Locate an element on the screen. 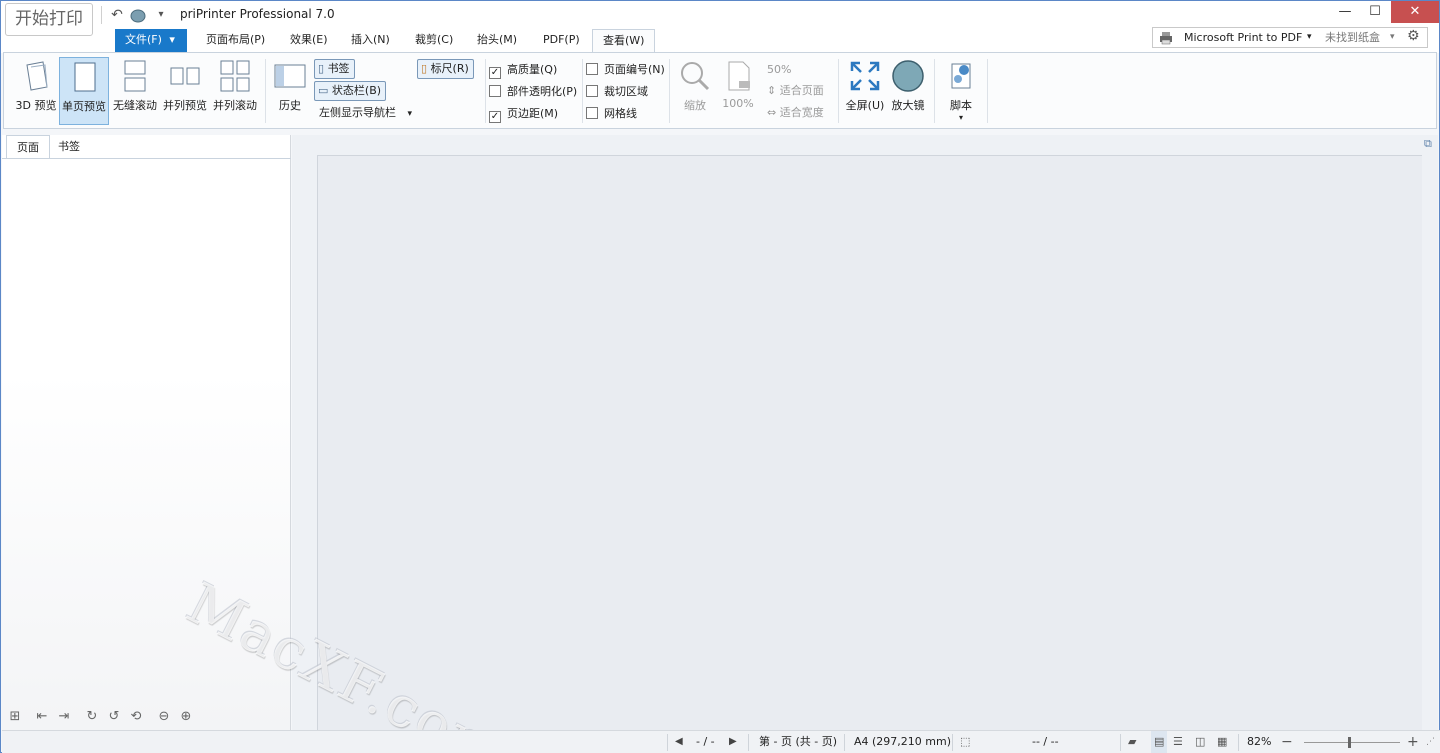  zoom-slider-track is located at coordinates (1352, 742).